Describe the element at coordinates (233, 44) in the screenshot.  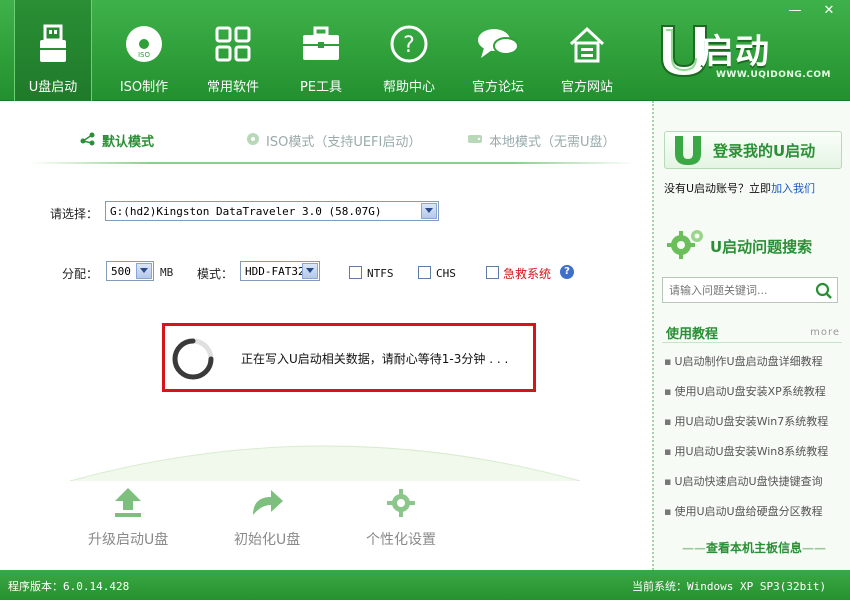
I see `grid-icon` at that location.